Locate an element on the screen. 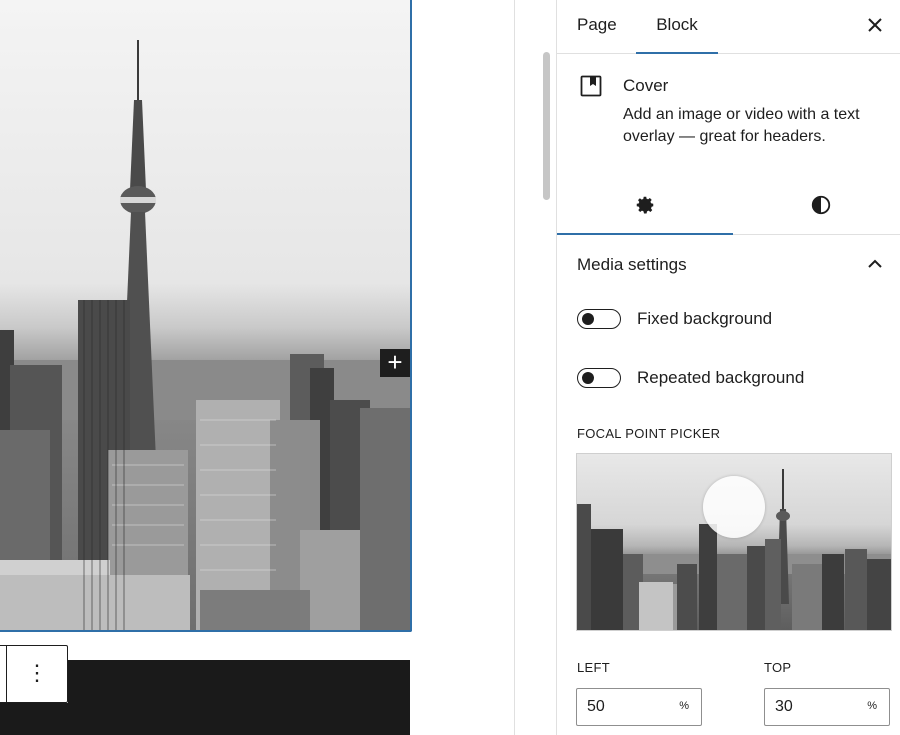 The width and height of the screenshot is (900, 735). focal-top-value: 30 is located at coordinates (784, 706).